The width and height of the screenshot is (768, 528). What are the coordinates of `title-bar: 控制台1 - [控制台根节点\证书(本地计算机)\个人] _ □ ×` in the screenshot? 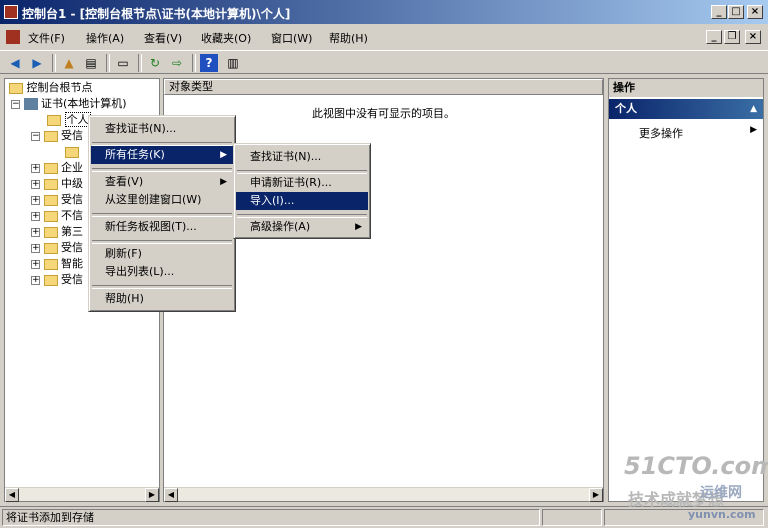 It's located at (384, 12).